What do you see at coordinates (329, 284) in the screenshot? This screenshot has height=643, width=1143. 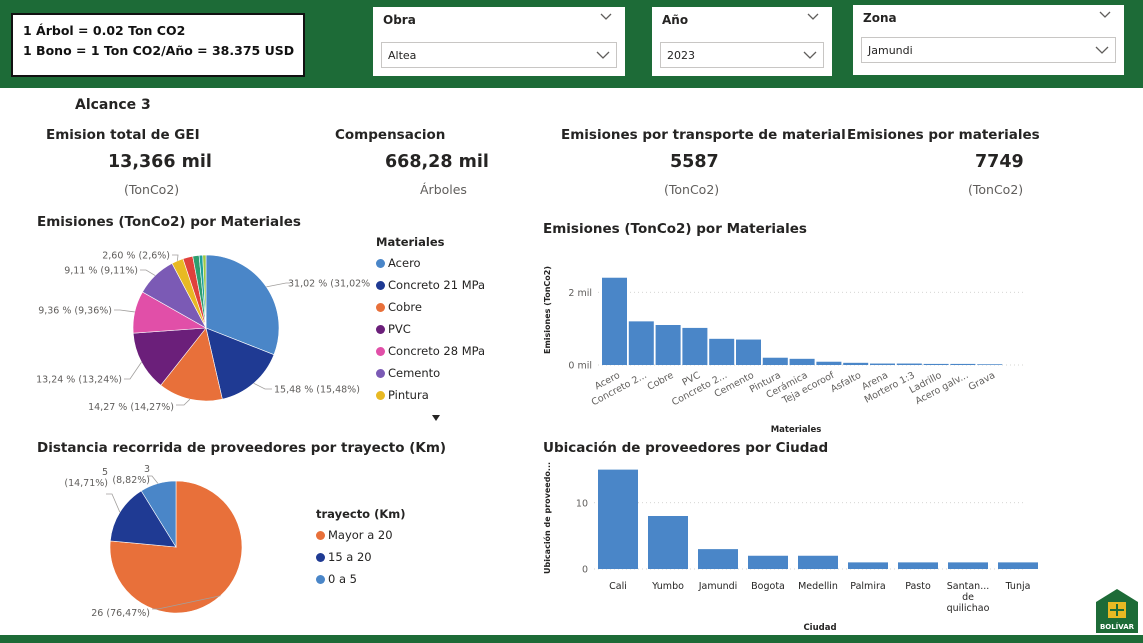 I see `pie-data-label: 31,02 % (31,02%)` at bounding box center [329, 284].